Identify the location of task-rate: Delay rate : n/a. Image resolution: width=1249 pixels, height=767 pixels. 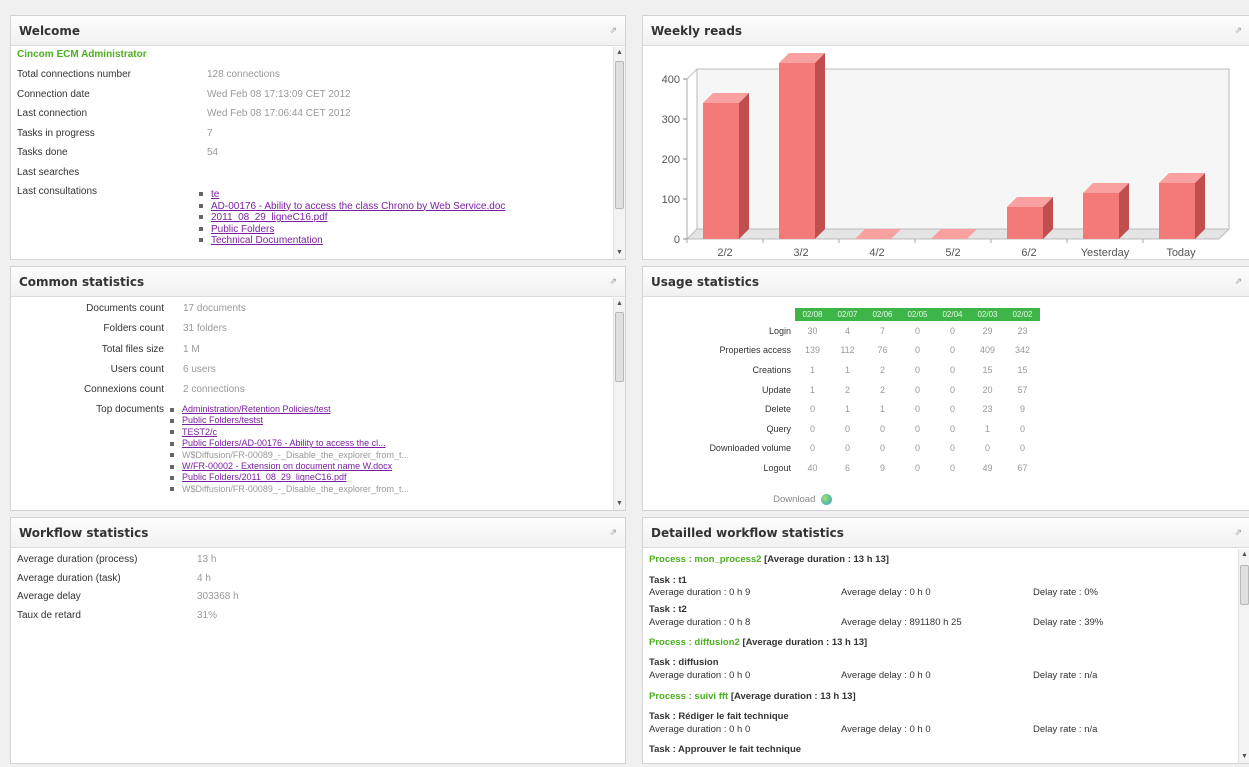
(1065, 729).